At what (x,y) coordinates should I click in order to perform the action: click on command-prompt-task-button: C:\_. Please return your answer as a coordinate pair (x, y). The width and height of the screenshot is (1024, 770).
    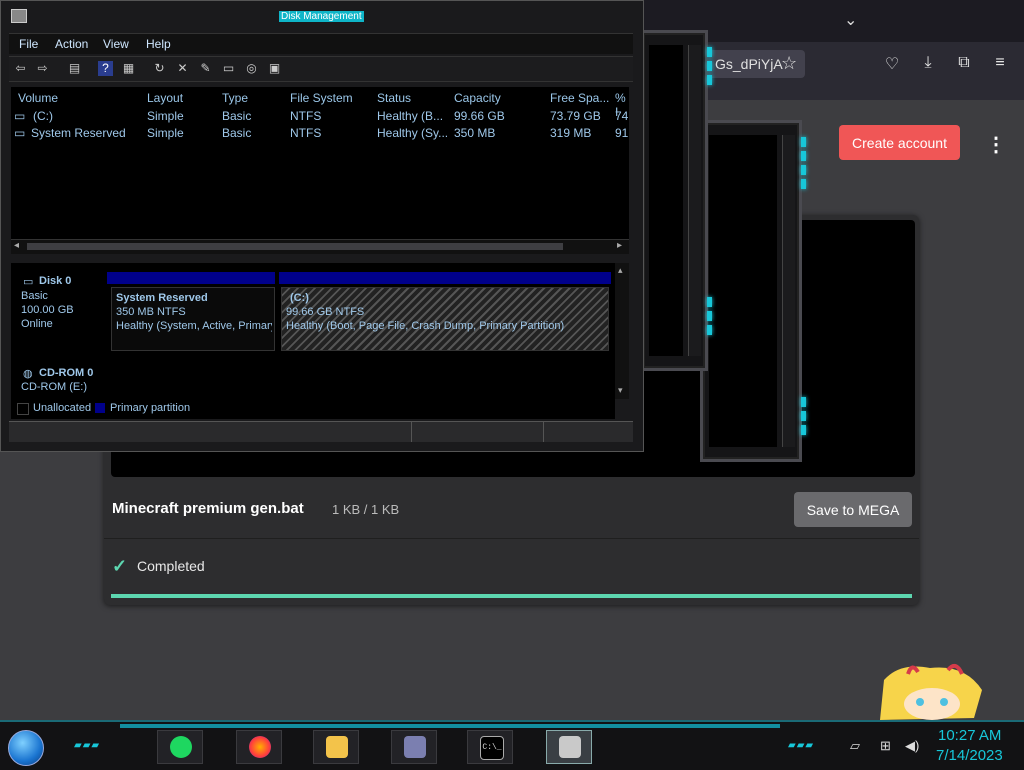
    Looking at the image, I should click on (490, 747).